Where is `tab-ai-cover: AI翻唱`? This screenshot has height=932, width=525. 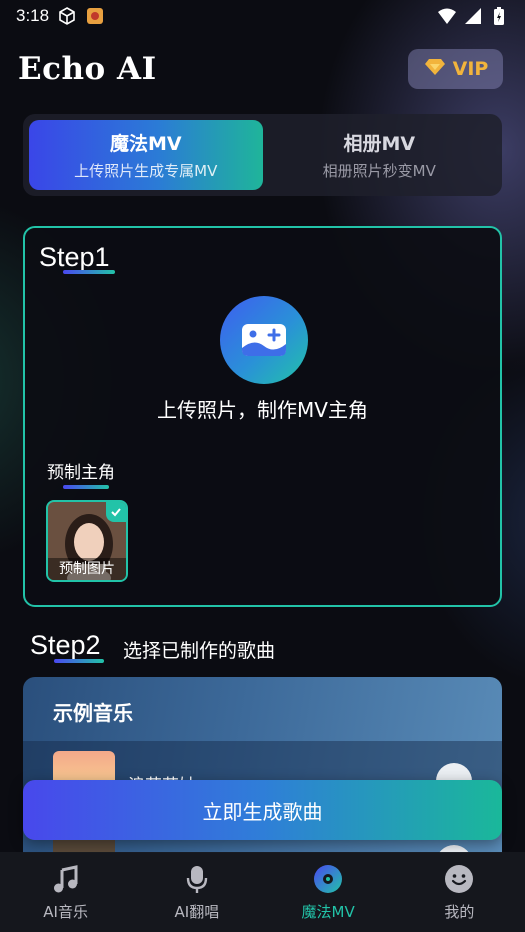 tab-ai-cover: AI翻唱 is located at coordinates (196, 892).